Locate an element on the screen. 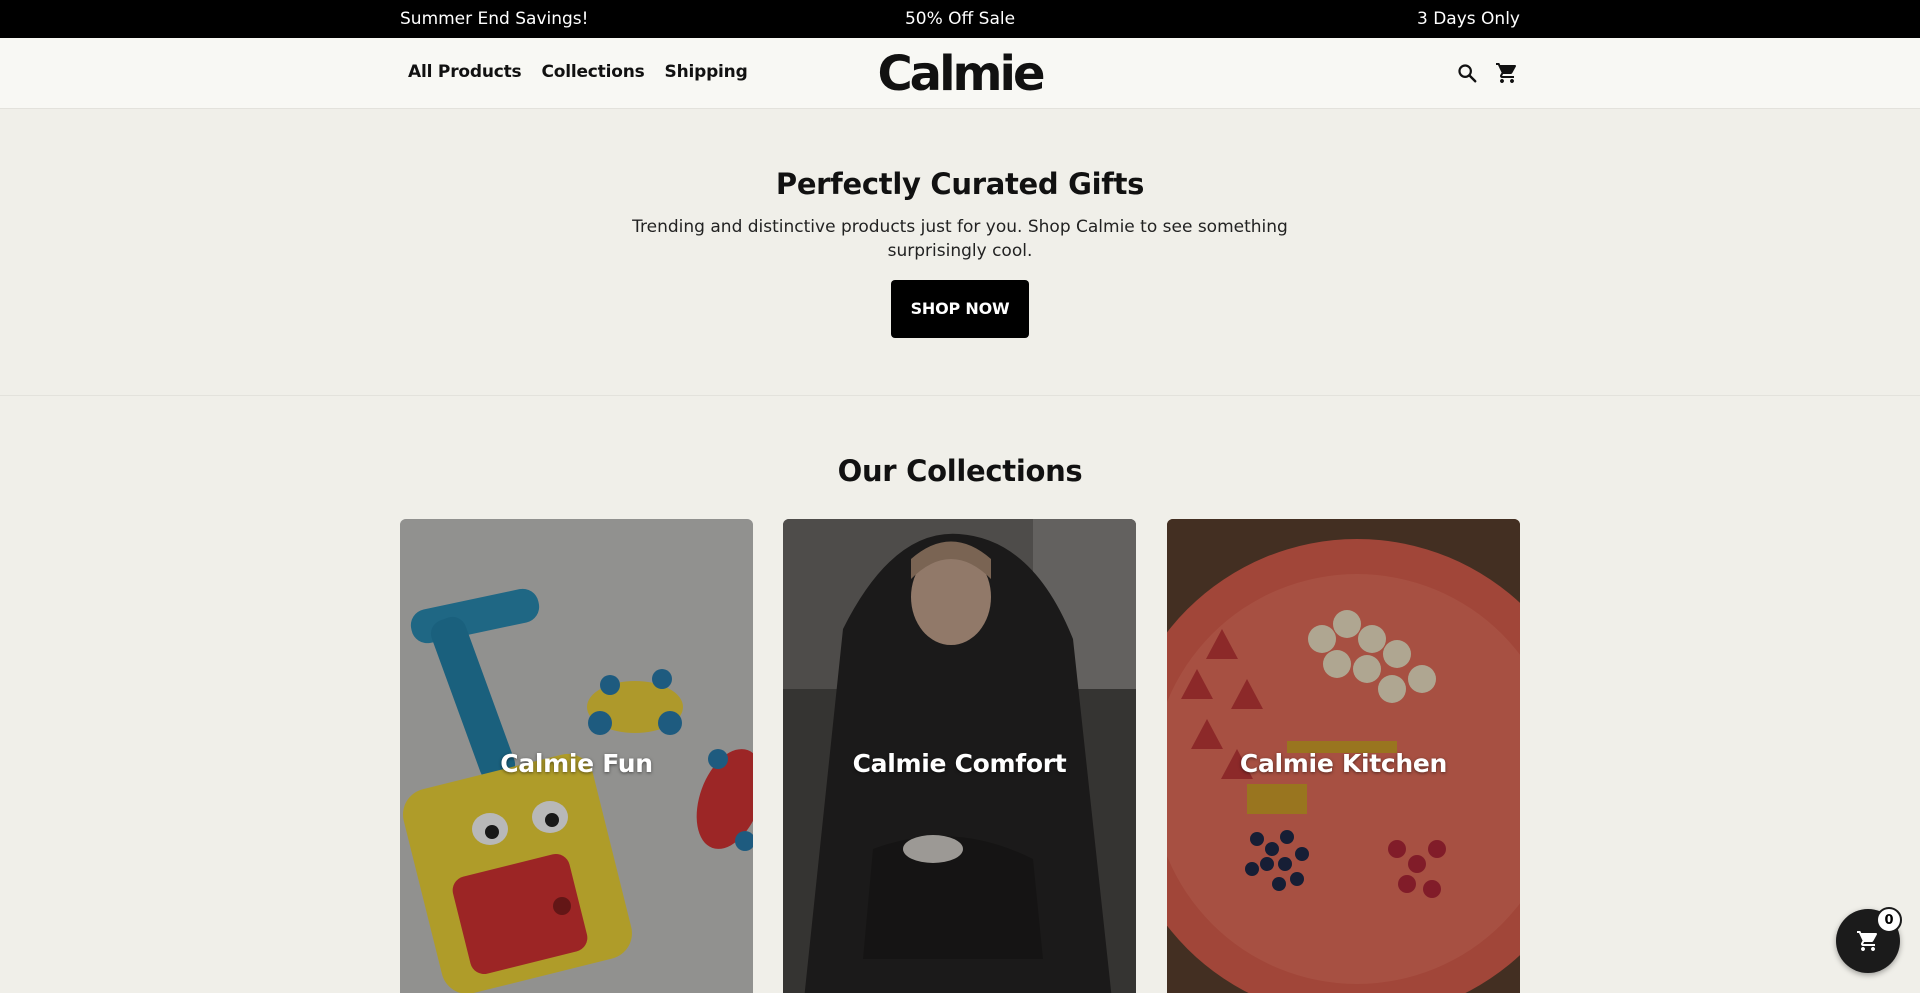 The height and width of the screenshot is (993, 1920). collections-section: Our Collections is located at coordinates (960, 471).